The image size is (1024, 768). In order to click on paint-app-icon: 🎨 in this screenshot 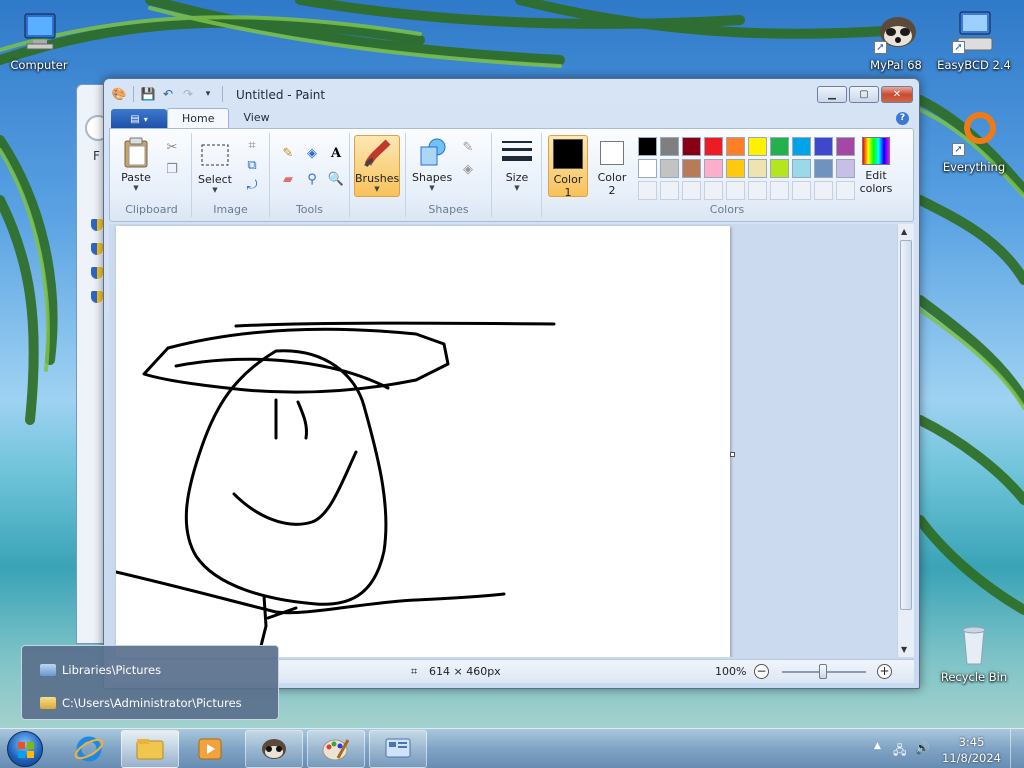, I will do `click(119, 94)`.